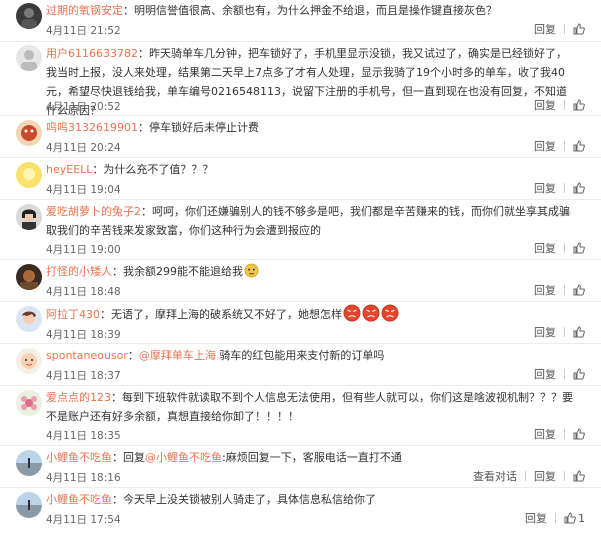 The image size is (601, 536). I want to click on comment-username: 过期的氧钢安定, so click(84, 10).